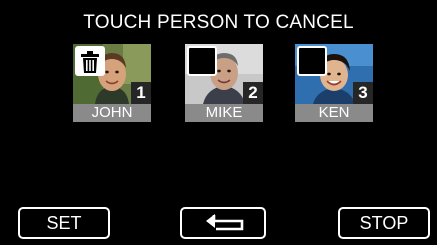 Image resolution: width=437 pixels, height=245 pixels. I want to click on person-number-badge: 2, so click(253, 93).